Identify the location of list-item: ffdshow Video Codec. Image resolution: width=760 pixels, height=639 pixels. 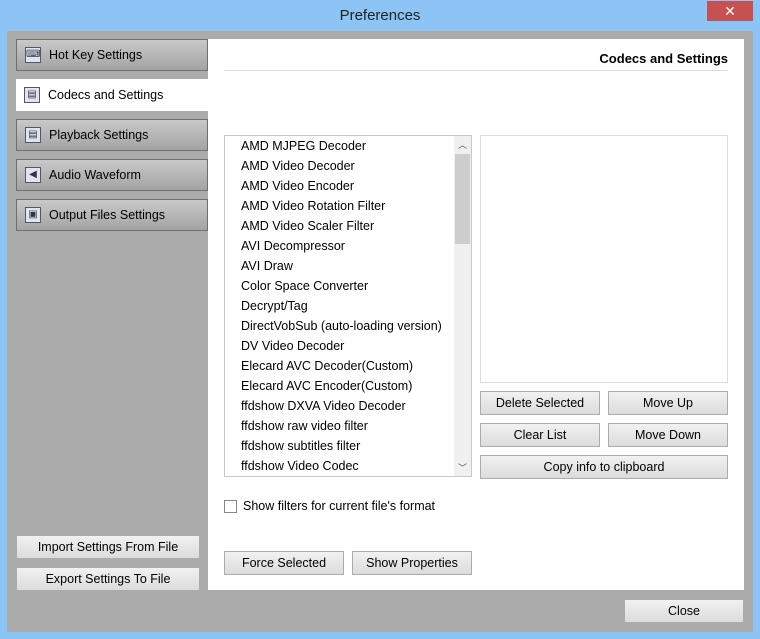
(339, 466).